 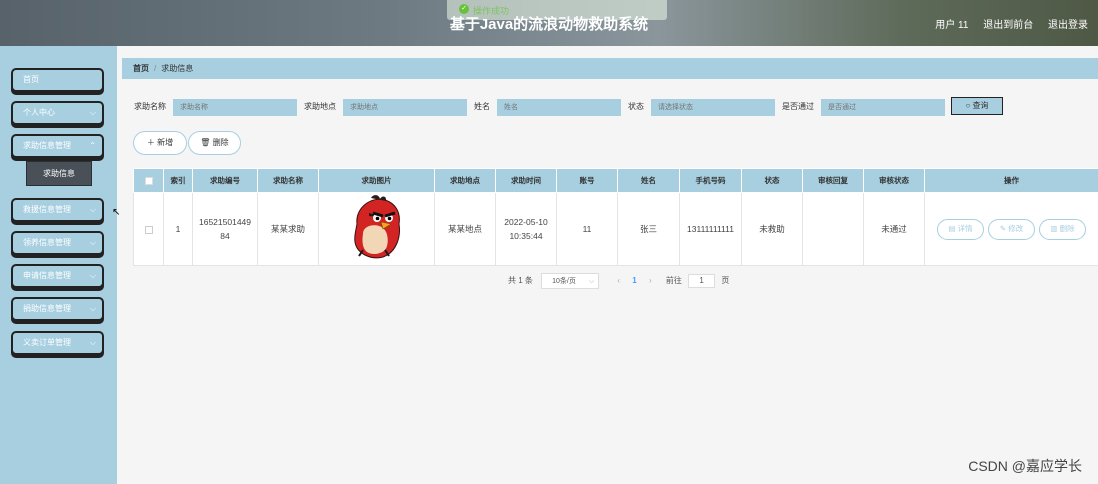 I want to click on front-link: 退出到前台, so click(x=1008, y=25).